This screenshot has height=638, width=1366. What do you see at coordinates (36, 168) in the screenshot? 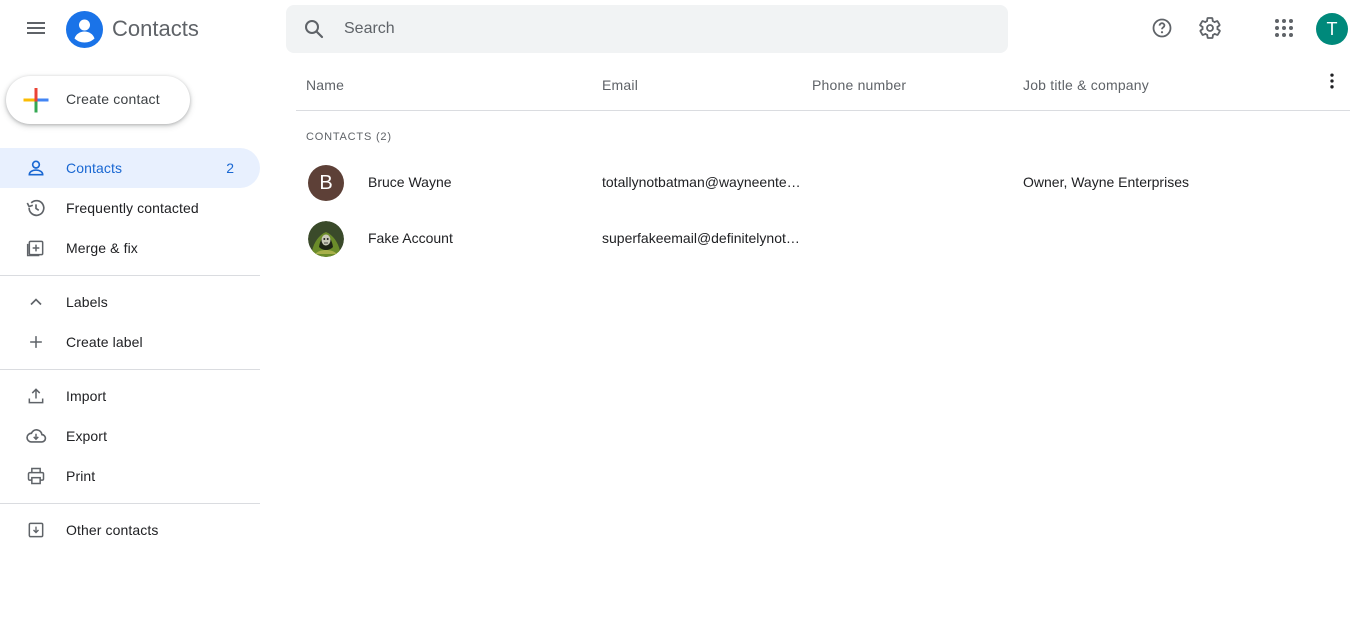
I see `person-icon` at bounding box center [36, 168].